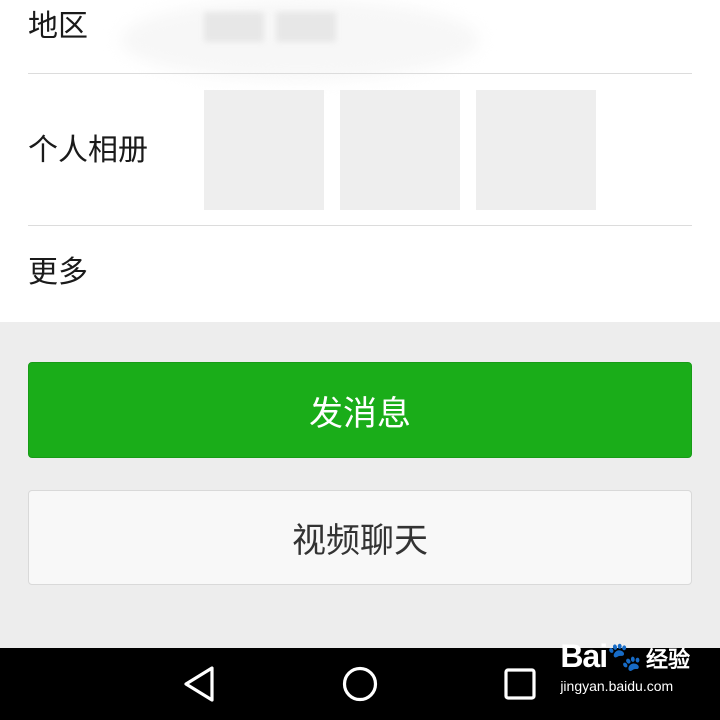 The width and height of the screenshot is (720, 720). What do you see at coordinates (360, 684) in the screenshot?
I see `home-circle-icon` at bounding box center [360, 684].